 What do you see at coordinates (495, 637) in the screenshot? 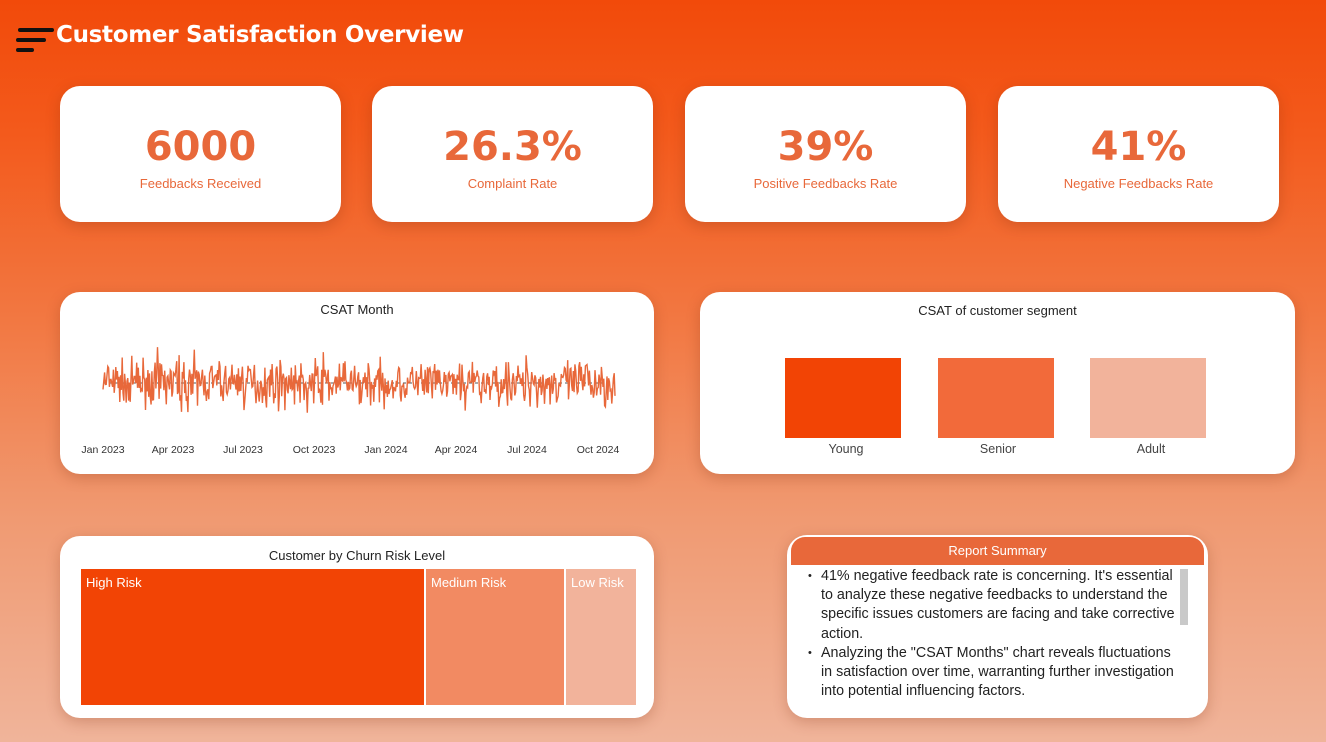
I see `treemap-cell-medium-risk: Medium Risk` at bounding box center [495, 637].